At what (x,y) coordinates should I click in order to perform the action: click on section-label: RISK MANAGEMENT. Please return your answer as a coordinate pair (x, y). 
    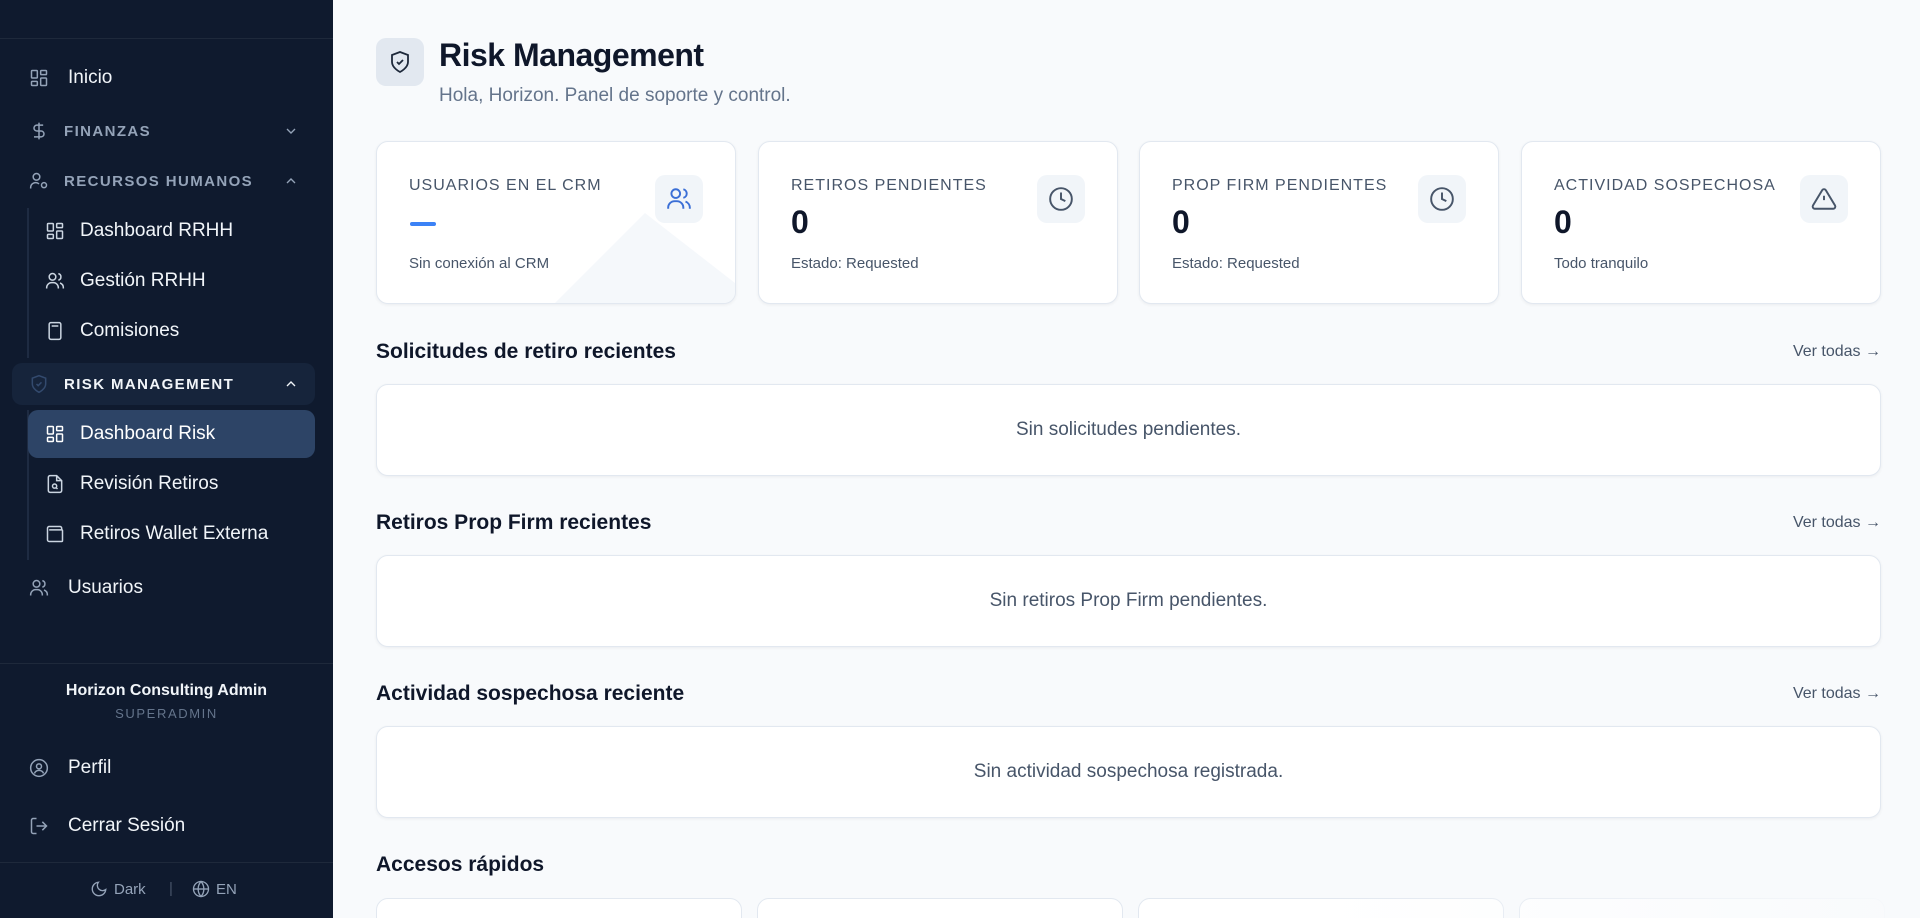
    Looking at the image, I should click on (149, 384).